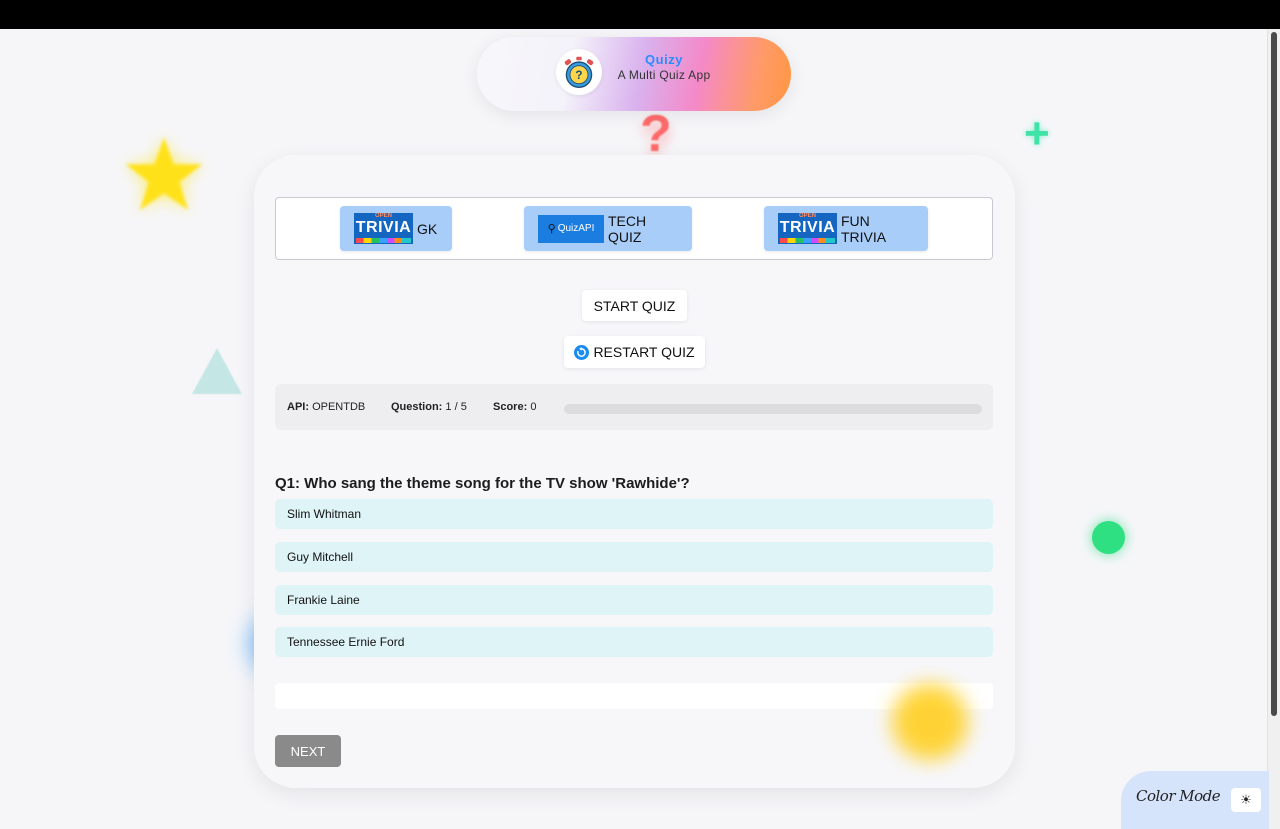  What do you see at coordinates (1037, 133) in the screenshot?
I see `plus-decoration: +` at bounding box center [1037, 133].